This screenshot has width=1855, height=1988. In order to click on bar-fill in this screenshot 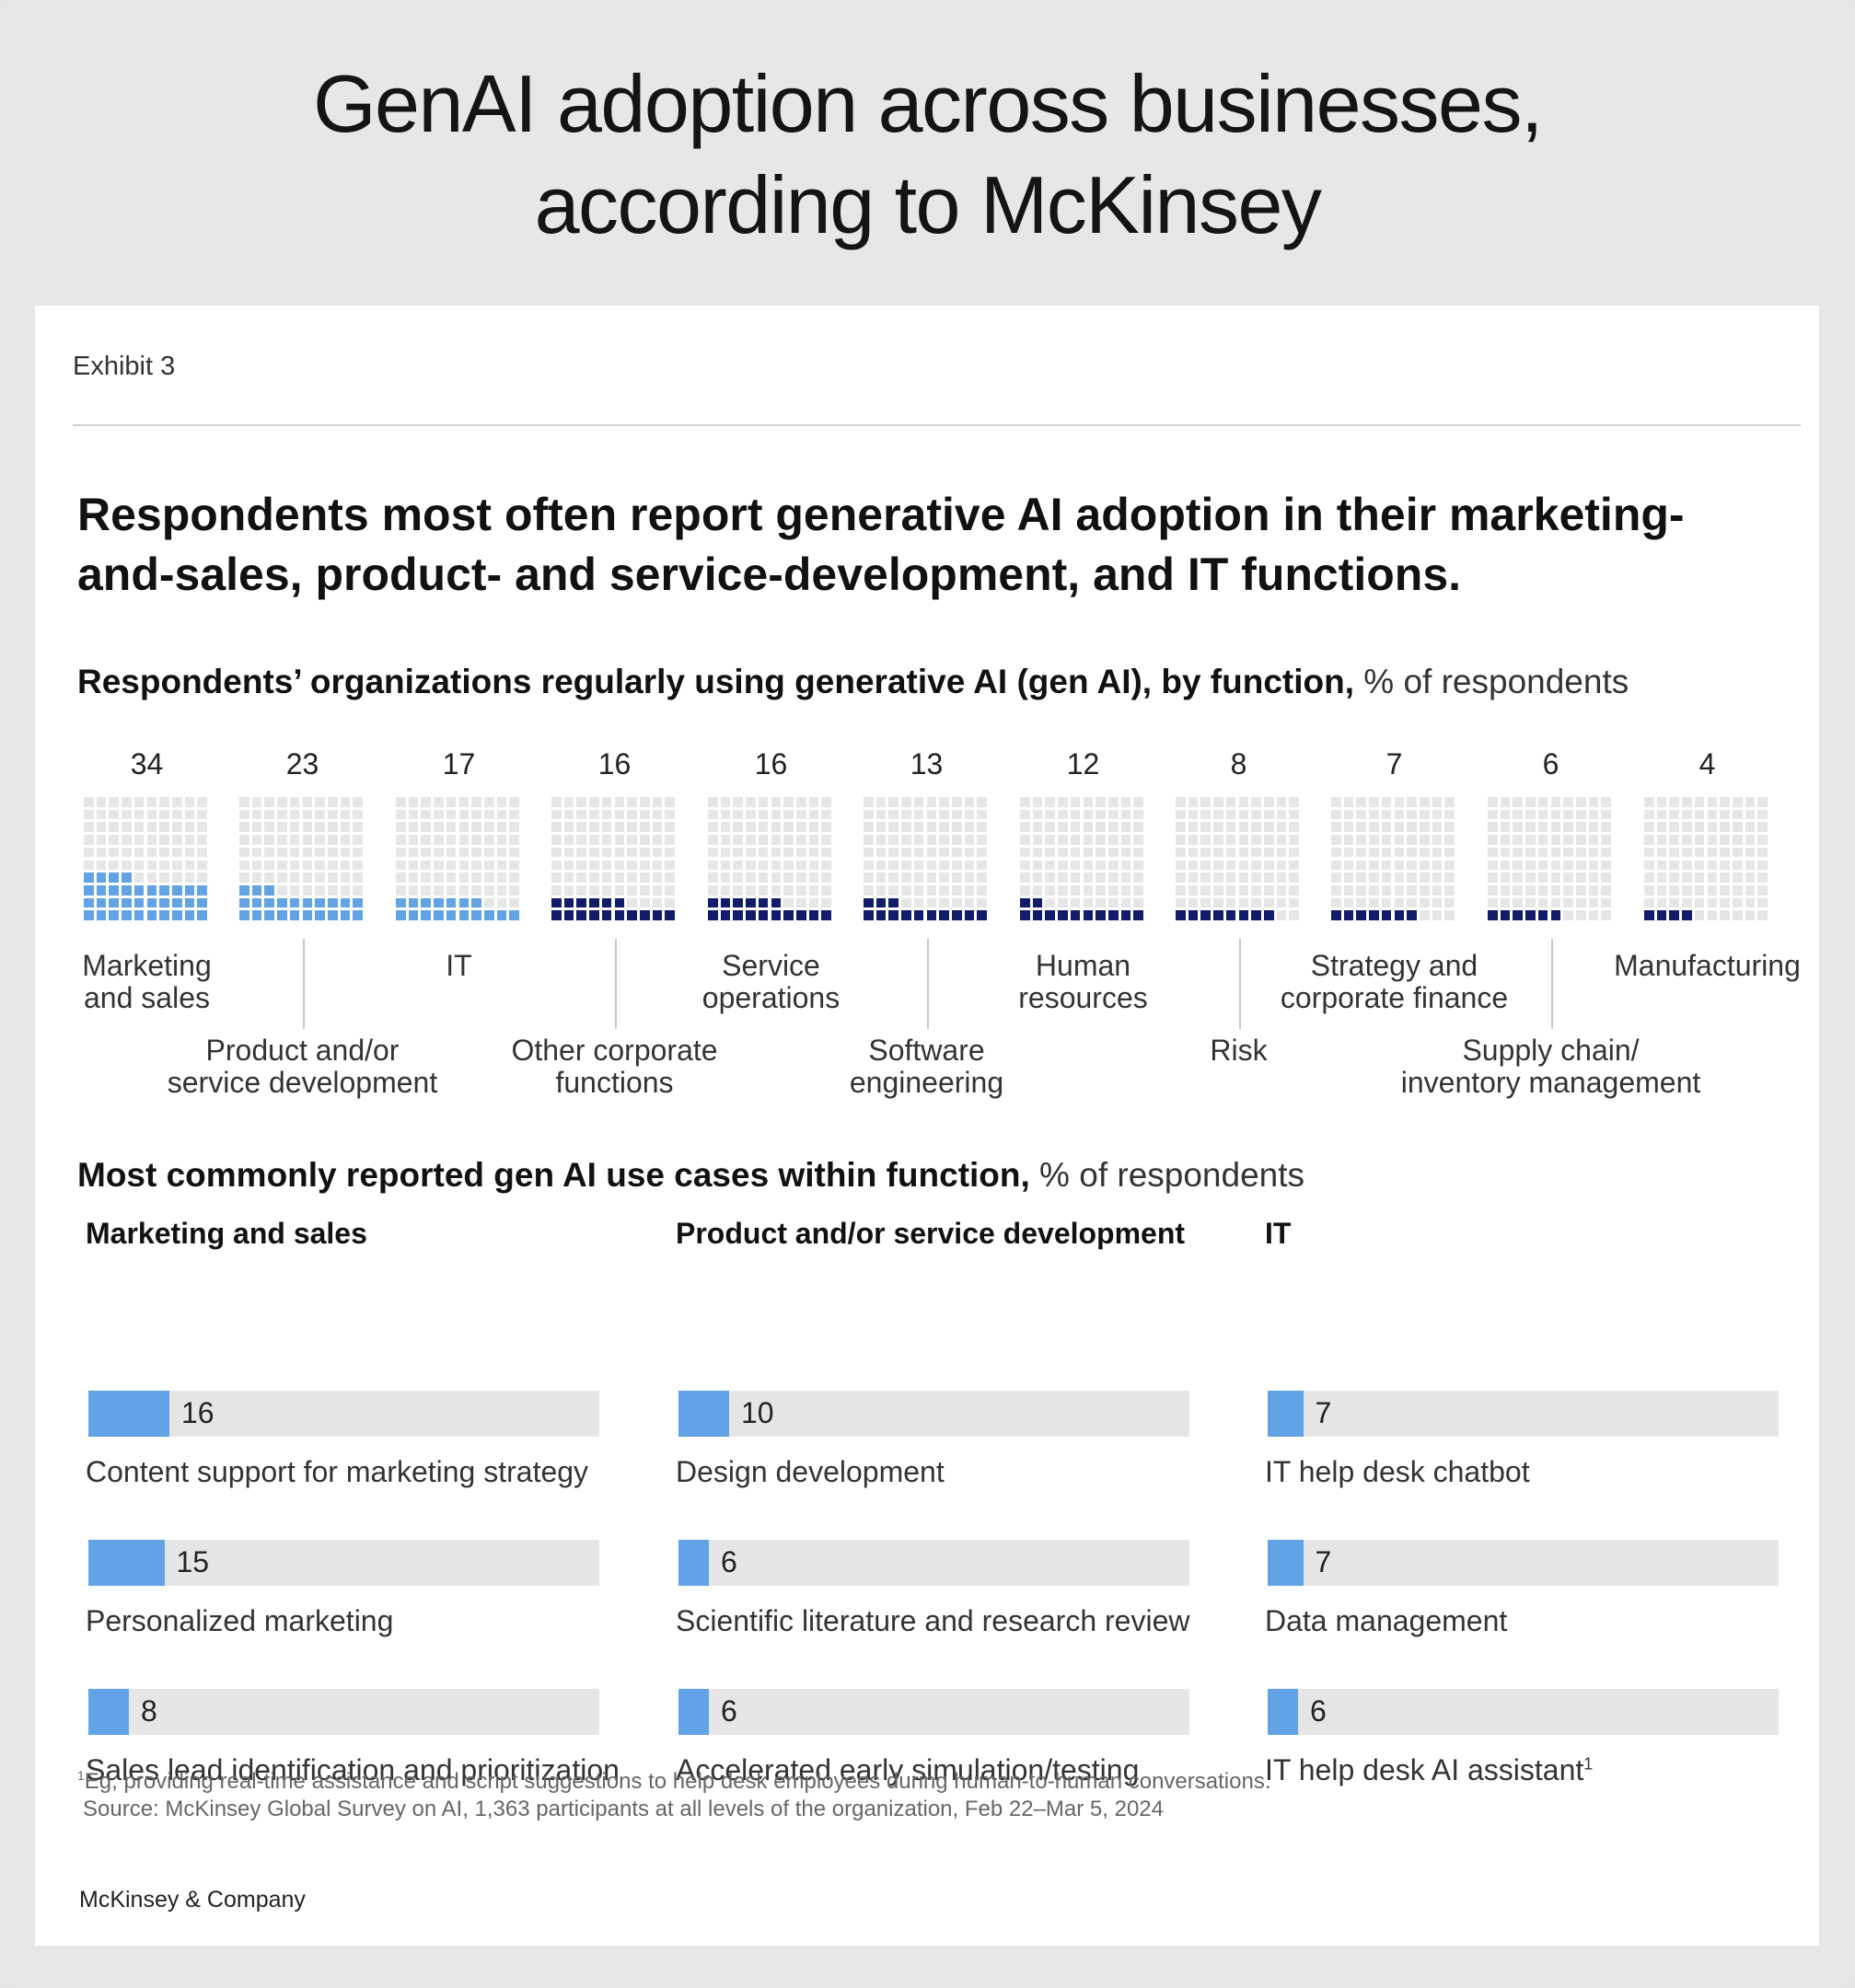, I will do `click(126, 1563)`.